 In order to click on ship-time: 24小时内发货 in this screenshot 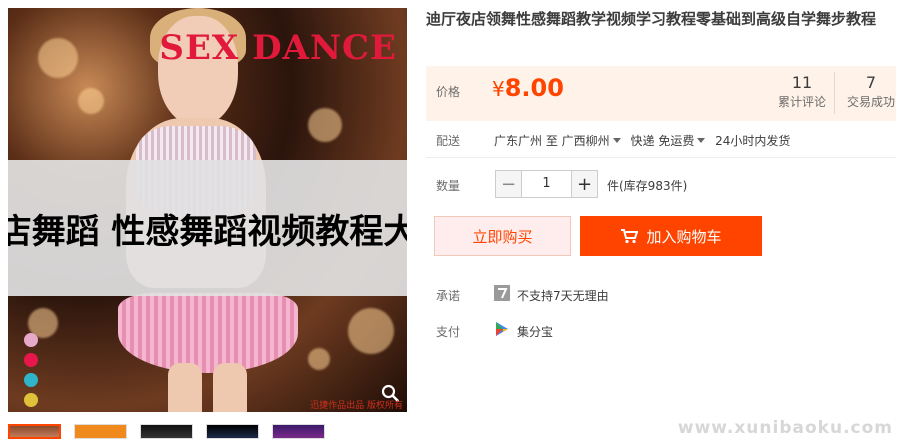, I will do `click(753, 141)`.